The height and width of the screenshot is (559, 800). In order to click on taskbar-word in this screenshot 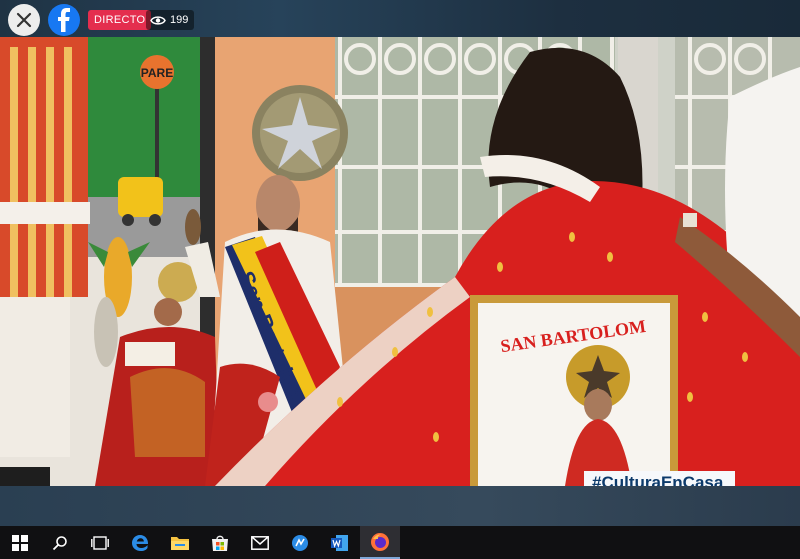, I will do `click(340, 542)`.